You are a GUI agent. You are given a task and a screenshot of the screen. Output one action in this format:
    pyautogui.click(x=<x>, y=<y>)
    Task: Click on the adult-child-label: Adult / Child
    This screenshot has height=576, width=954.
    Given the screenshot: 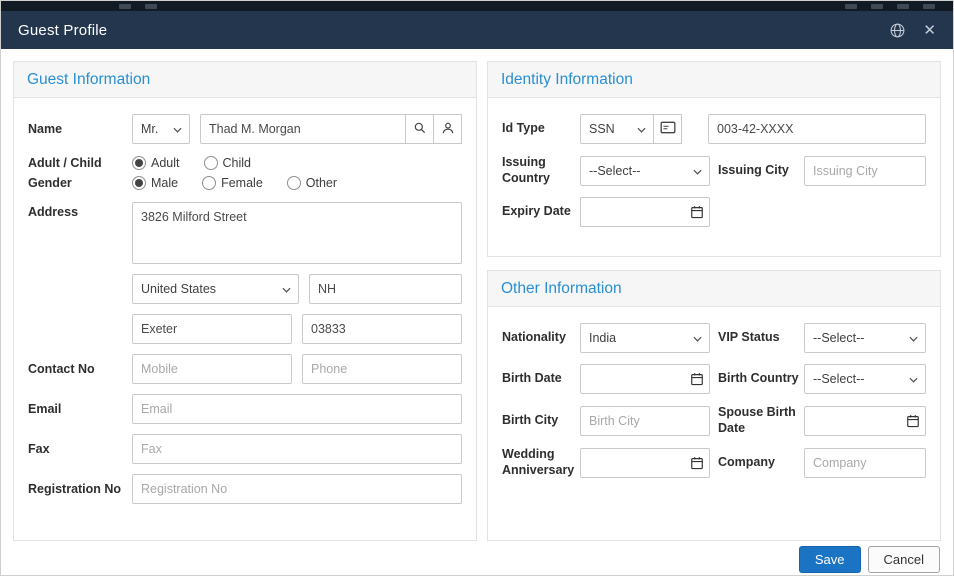 What is the action you would take?
    pyautogui.click(x=65, y=163)
    